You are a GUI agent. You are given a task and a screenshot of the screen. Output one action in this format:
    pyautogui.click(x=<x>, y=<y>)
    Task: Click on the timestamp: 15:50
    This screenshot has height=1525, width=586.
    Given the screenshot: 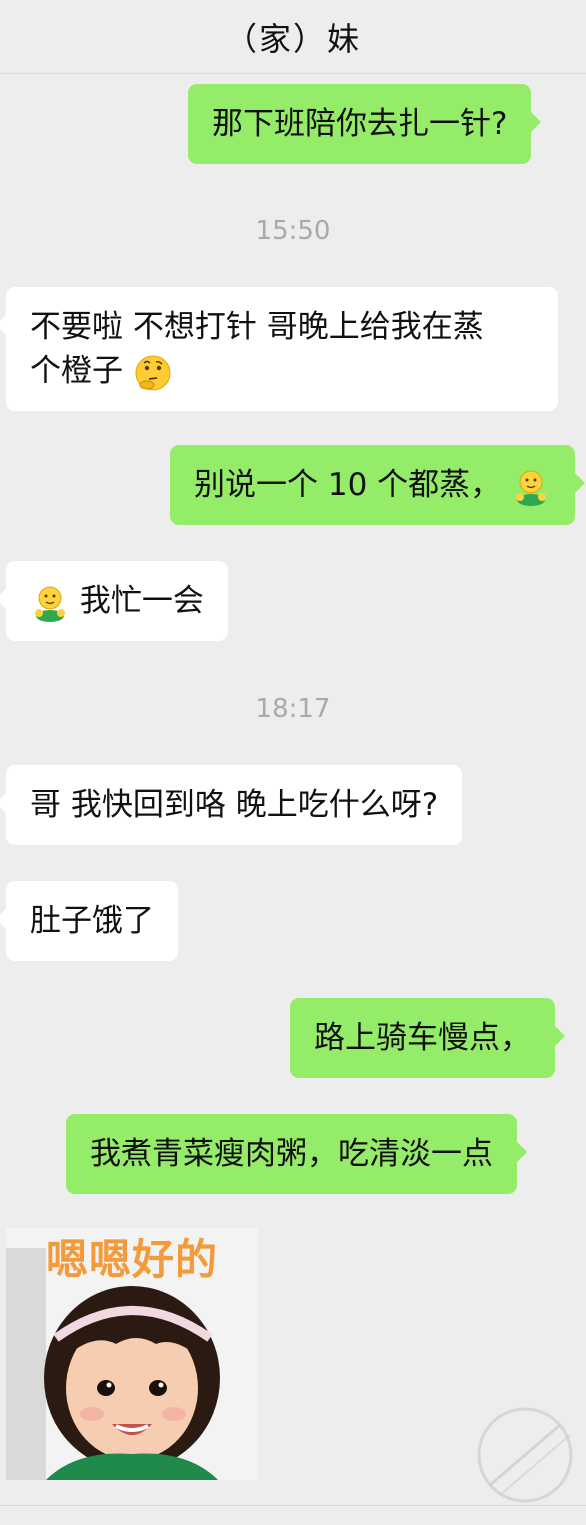 What is the action you would take?
    pyautogui.click(x=293, y=231)
    